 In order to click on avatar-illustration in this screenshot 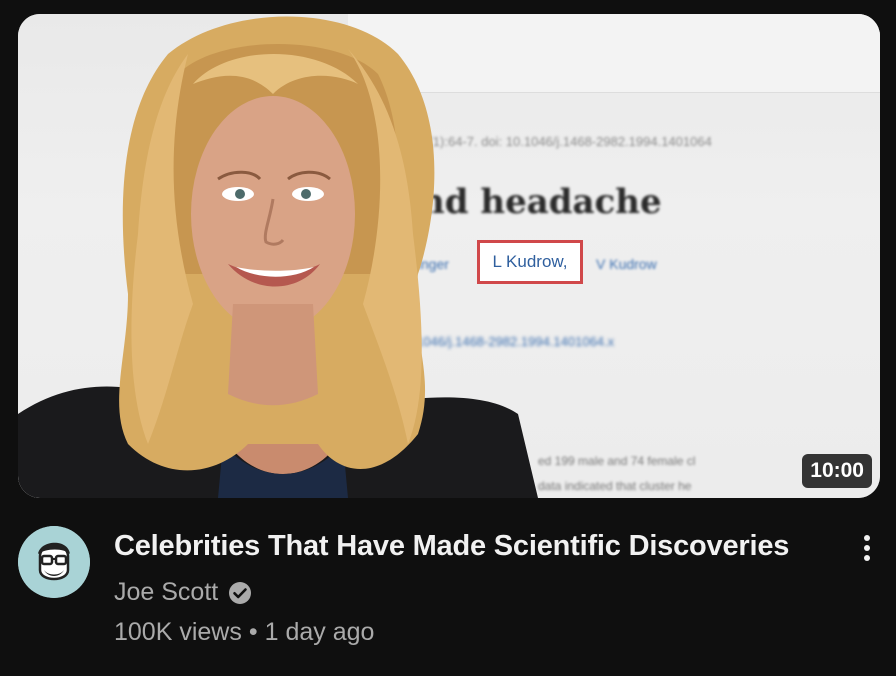, I will do `click(54, 562)`.